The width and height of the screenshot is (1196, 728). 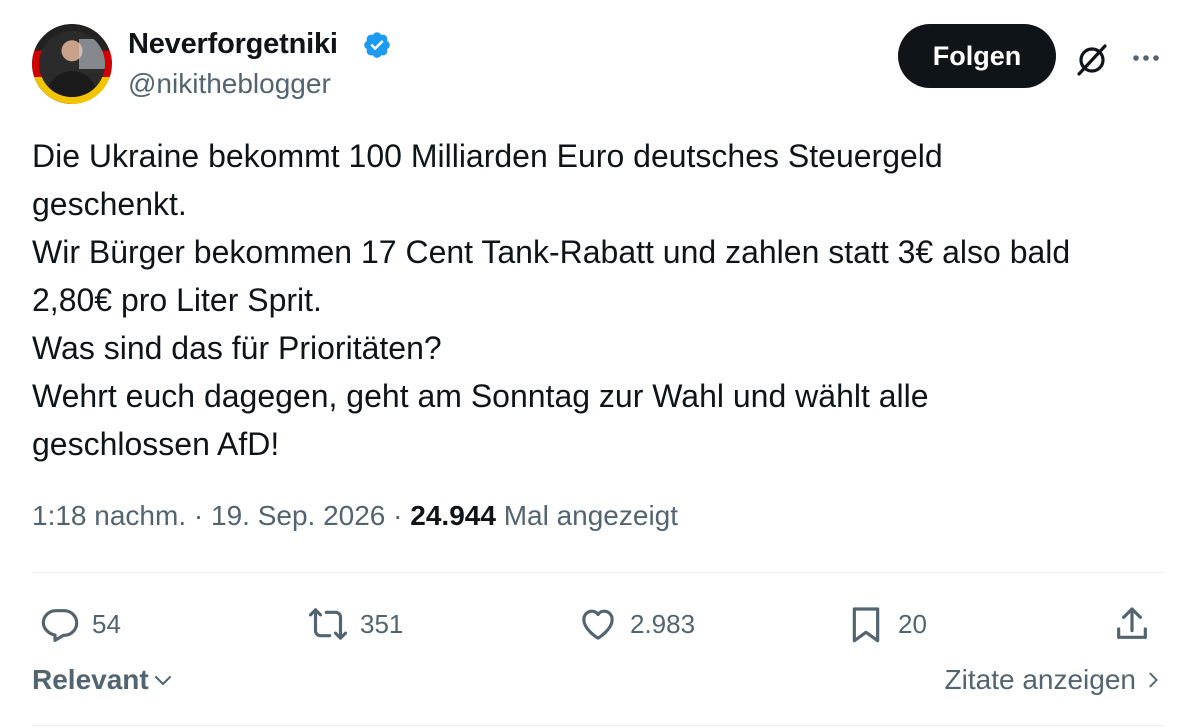 I want to click on sort-dropdown: Relevant, so click(x=103, y=680).